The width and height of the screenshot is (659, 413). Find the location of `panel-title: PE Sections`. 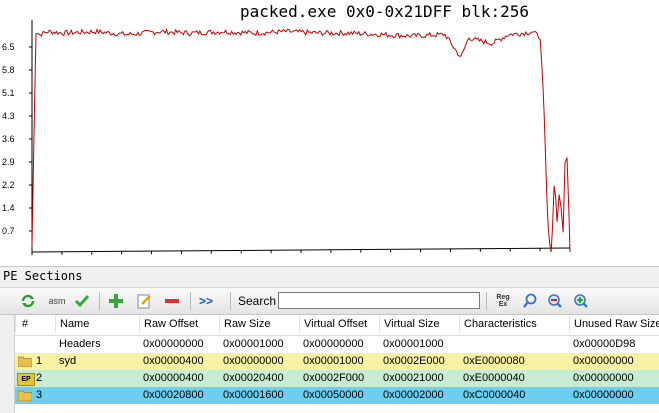

panel-title: PE Sections is located at coordinates (43, 276).